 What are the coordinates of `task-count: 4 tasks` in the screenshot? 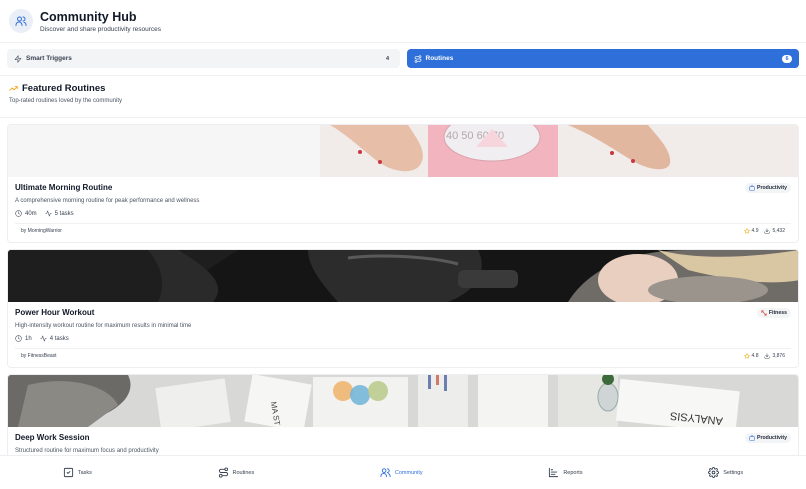 It's located at (54, 338).